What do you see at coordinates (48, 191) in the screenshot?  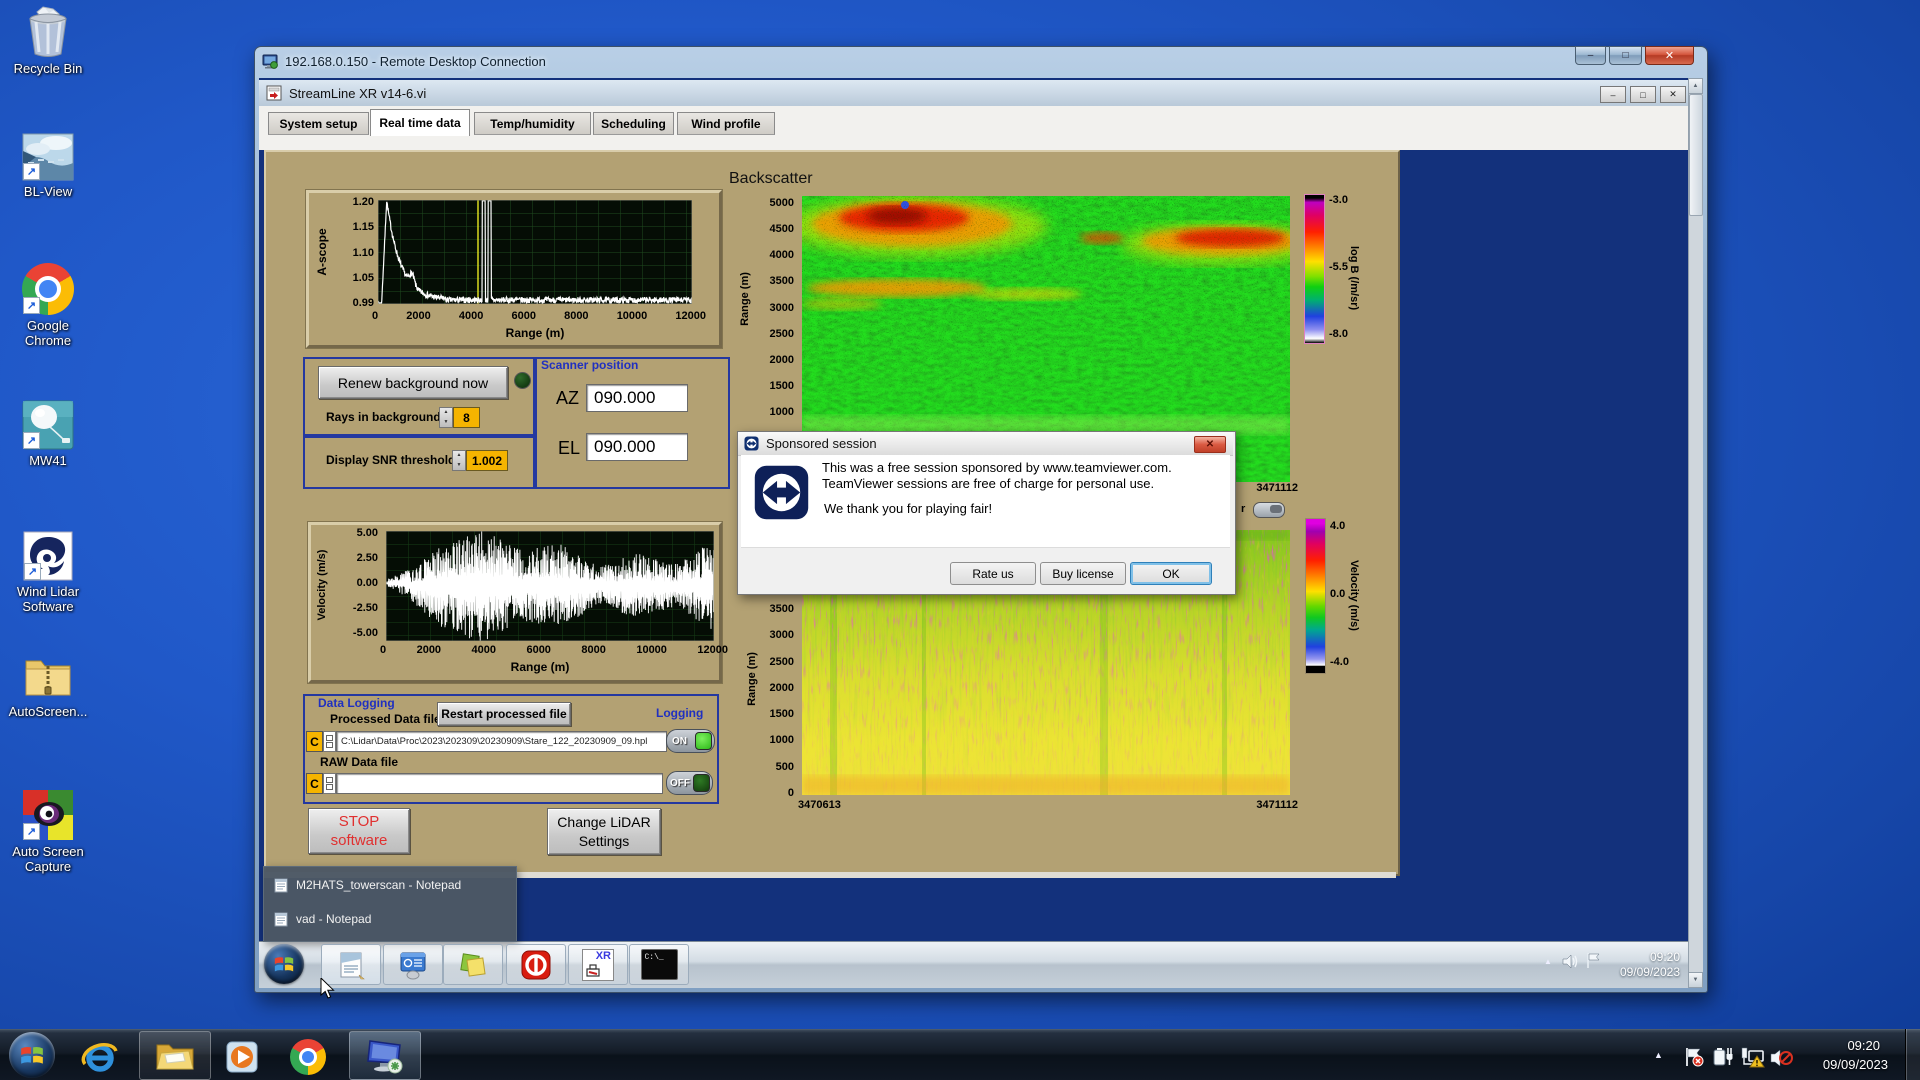 I see `desktop-icon-label: BL-View` at bounding box center [48, 191].